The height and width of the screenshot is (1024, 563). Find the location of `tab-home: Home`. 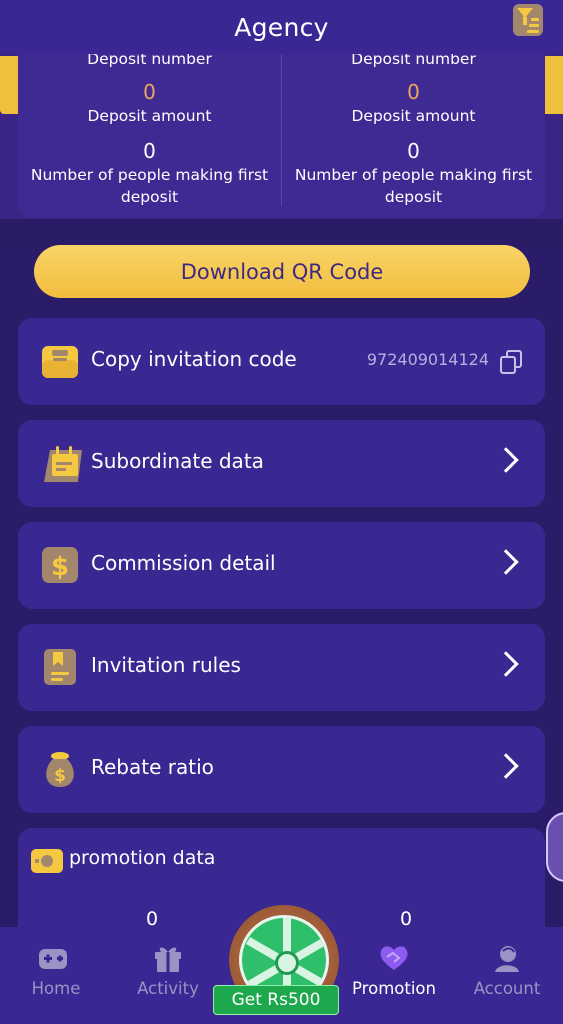

tab-home: Home is located at coordinates (56, 975).